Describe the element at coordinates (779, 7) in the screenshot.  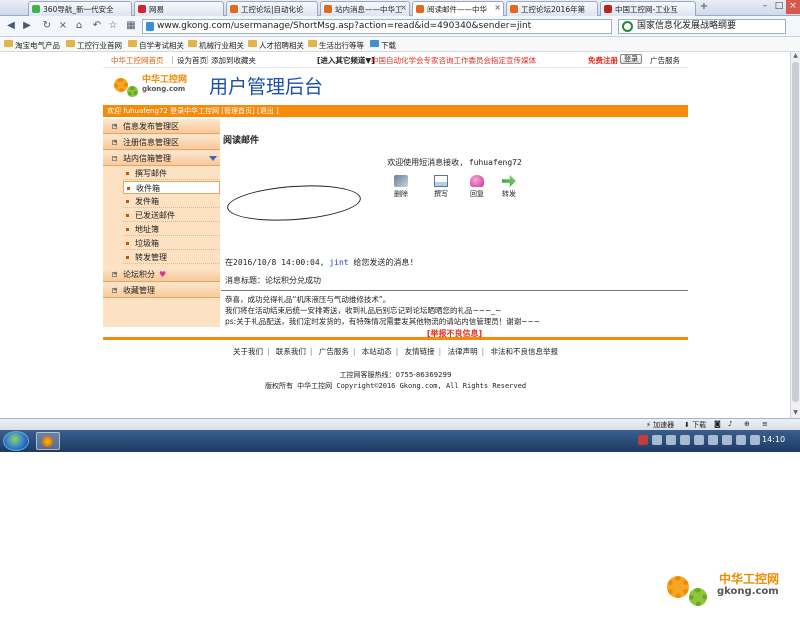
I see `maximize-icon: □` at that location.